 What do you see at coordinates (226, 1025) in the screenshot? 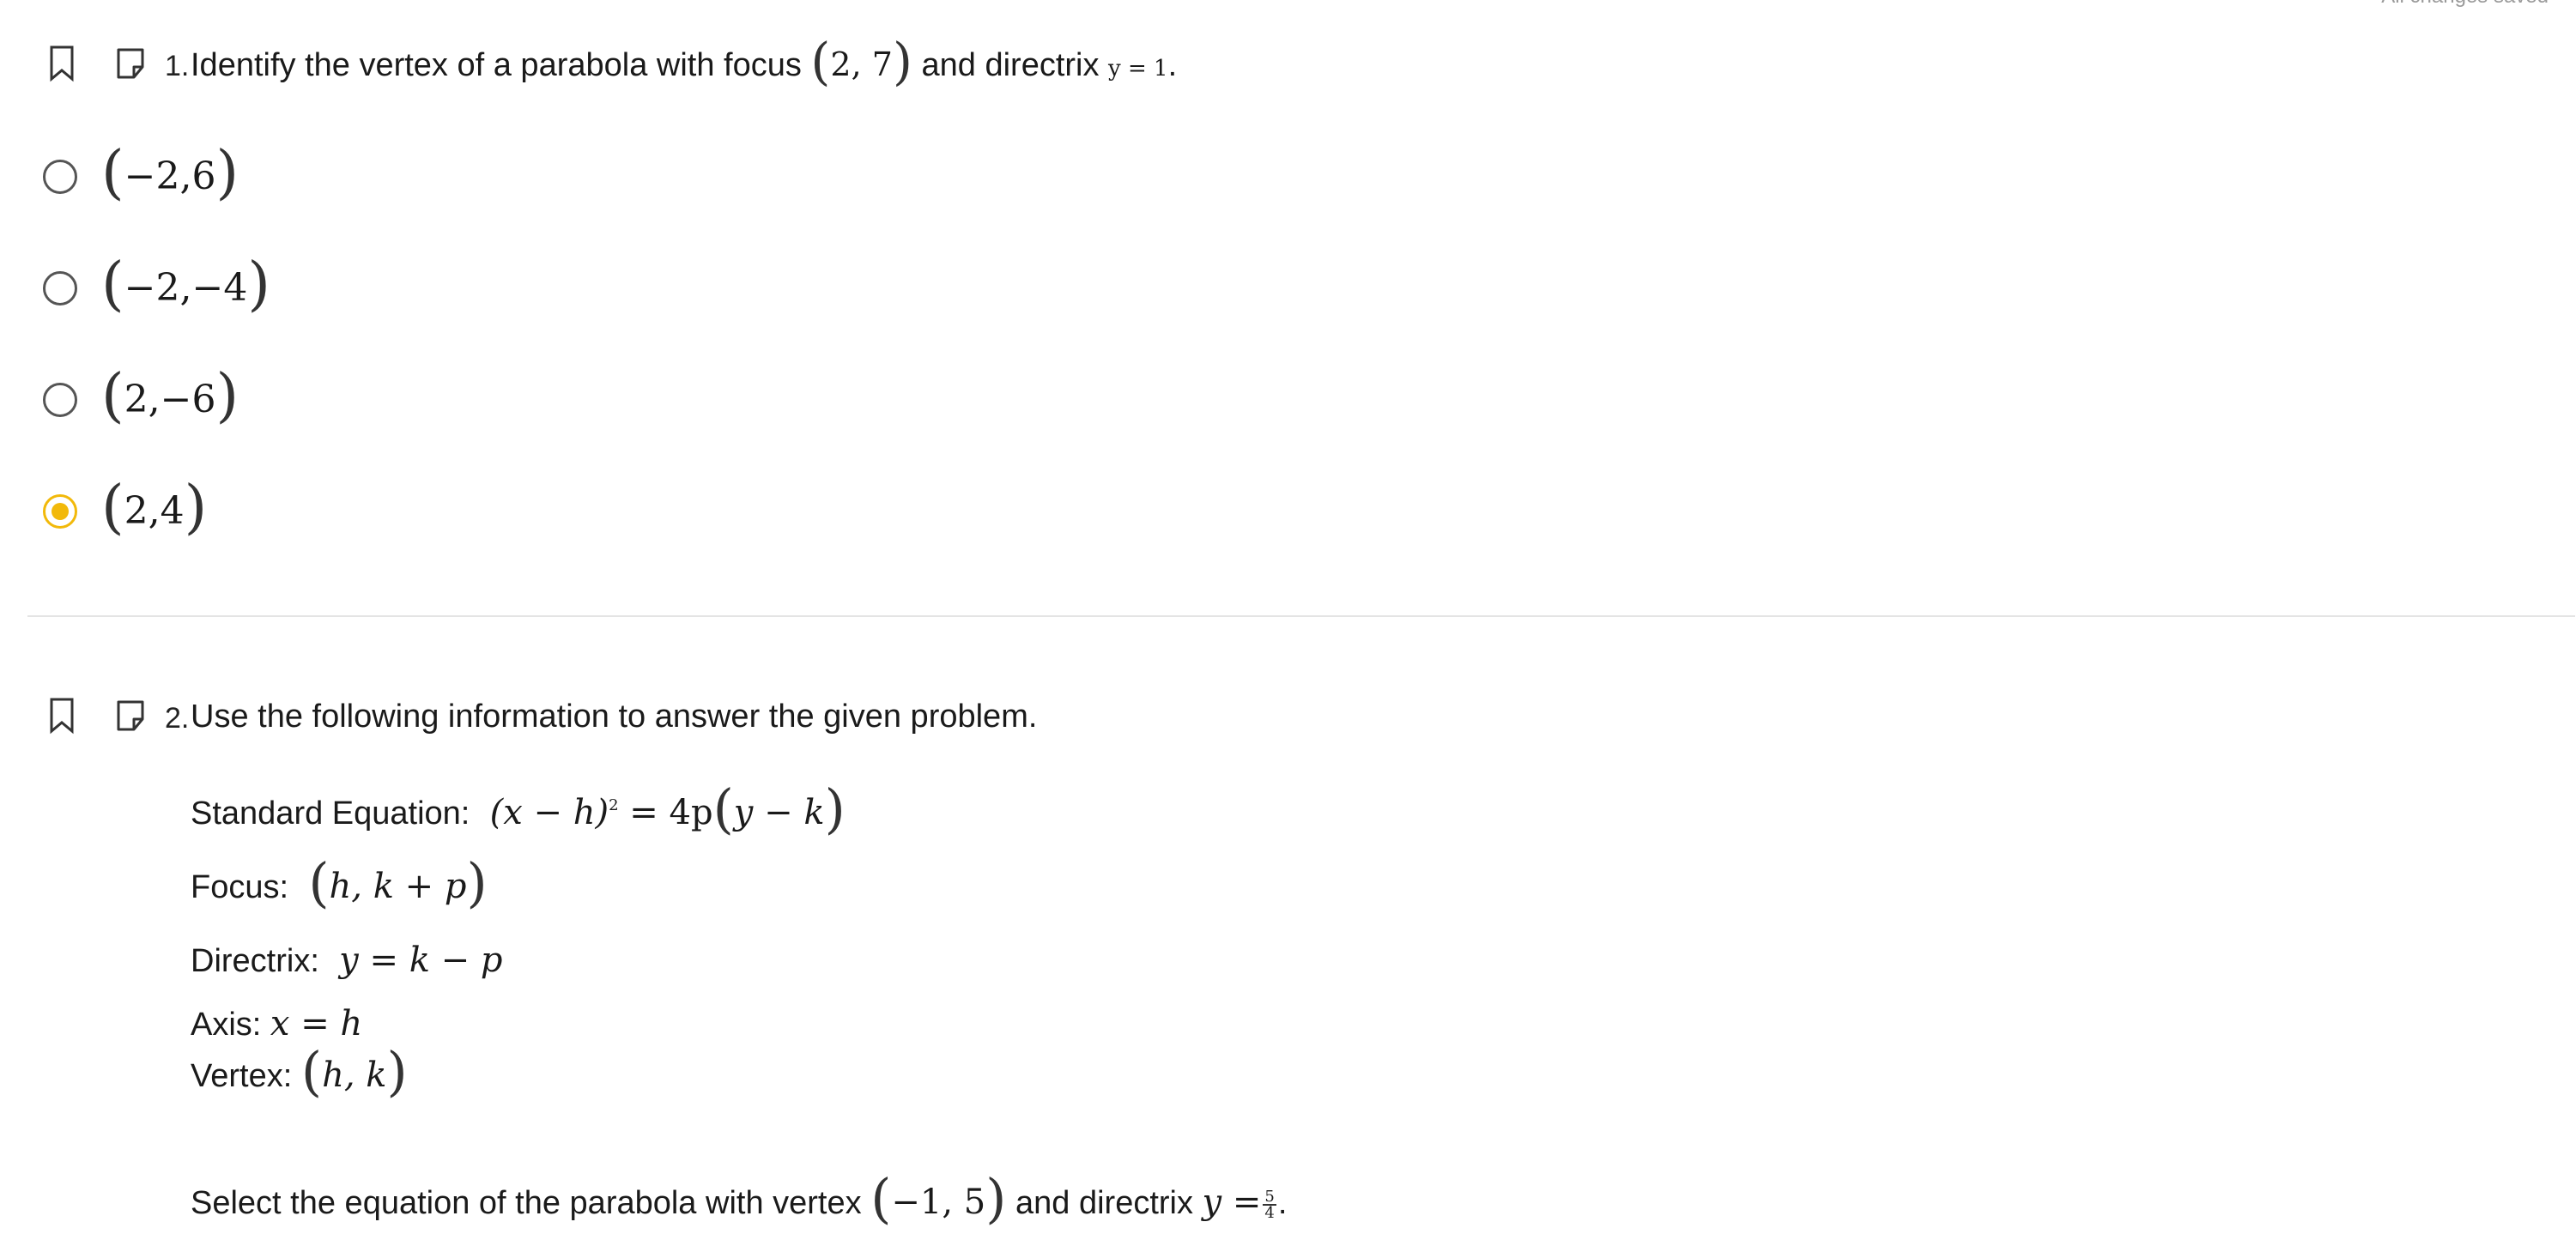
I see `axis-formula-label: Axis:` at bounding box center [226, 1025].